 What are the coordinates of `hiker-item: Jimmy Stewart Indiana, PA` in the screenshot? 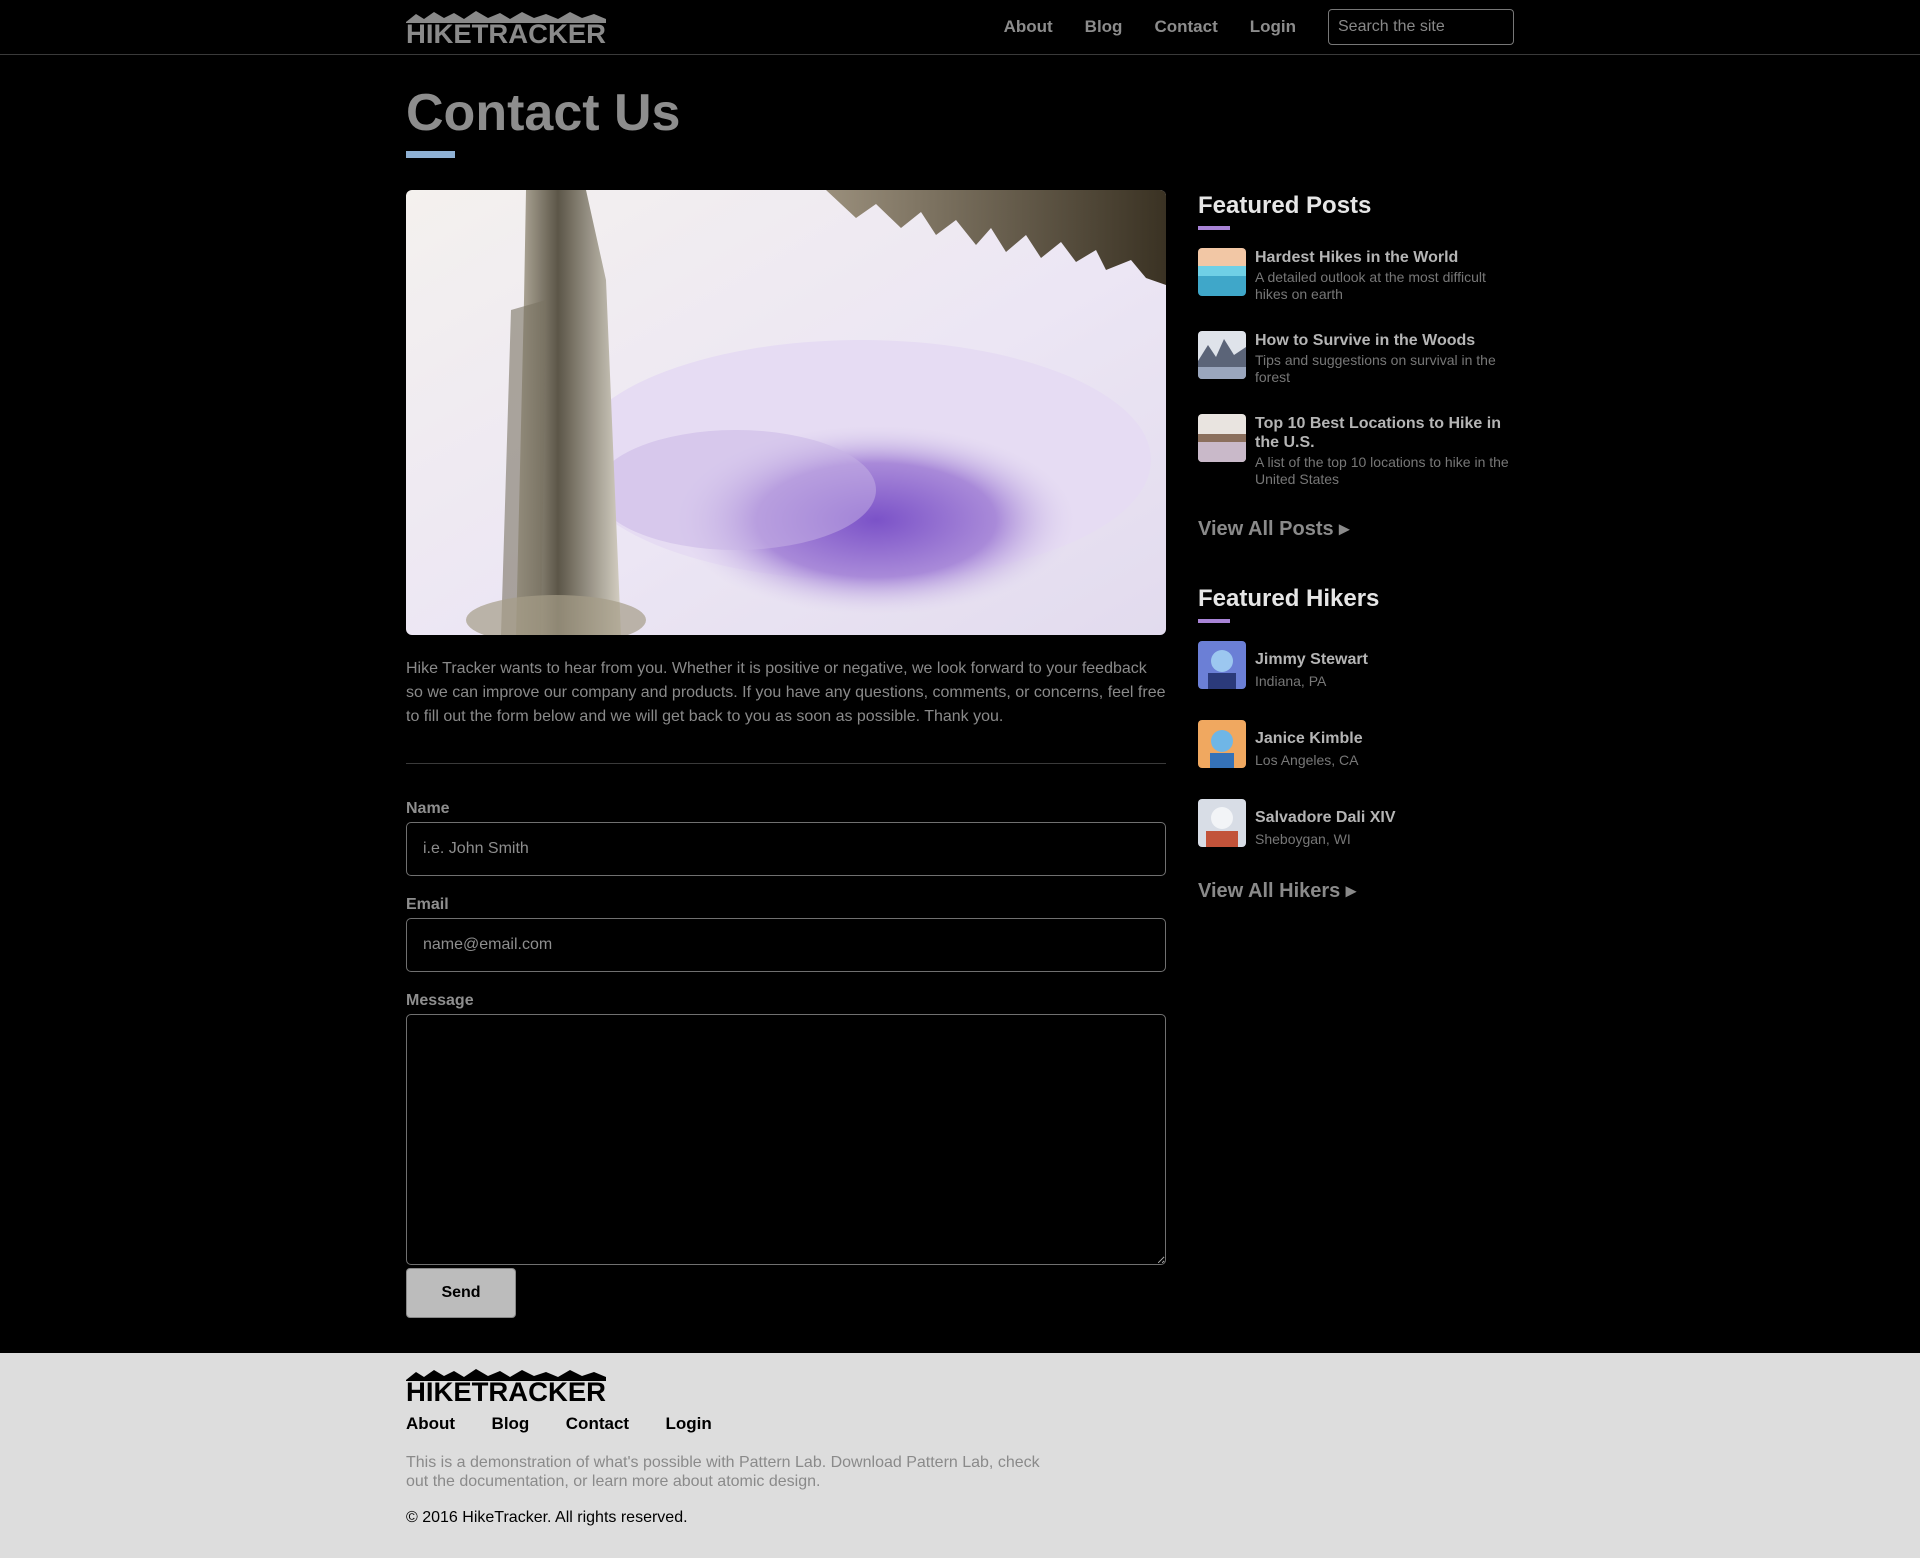 It's located at (1356, 665).